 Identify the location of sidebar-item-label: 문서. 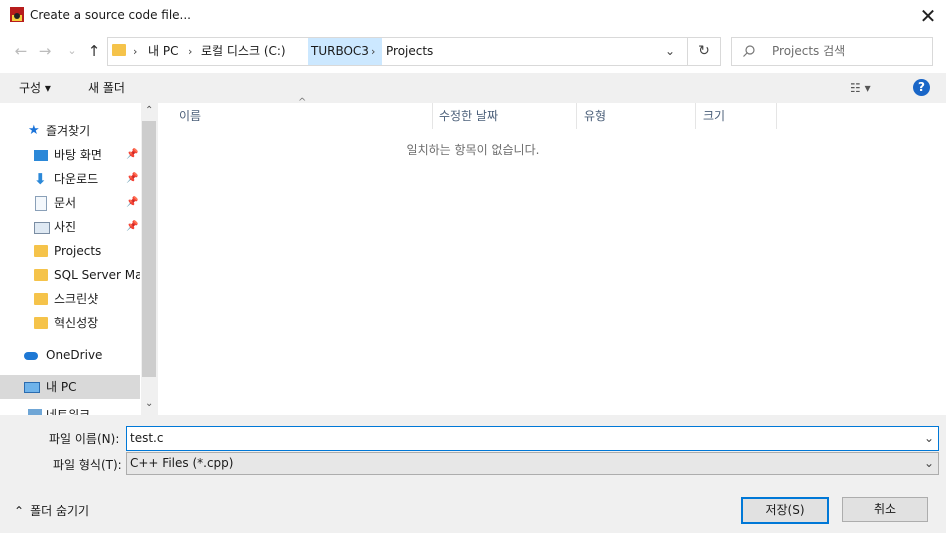
(65, 203).